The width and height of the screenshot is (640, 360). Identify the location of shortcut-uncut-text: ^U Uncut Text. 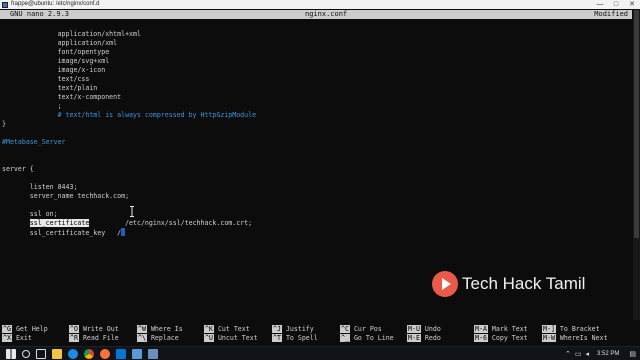
(231, 338).